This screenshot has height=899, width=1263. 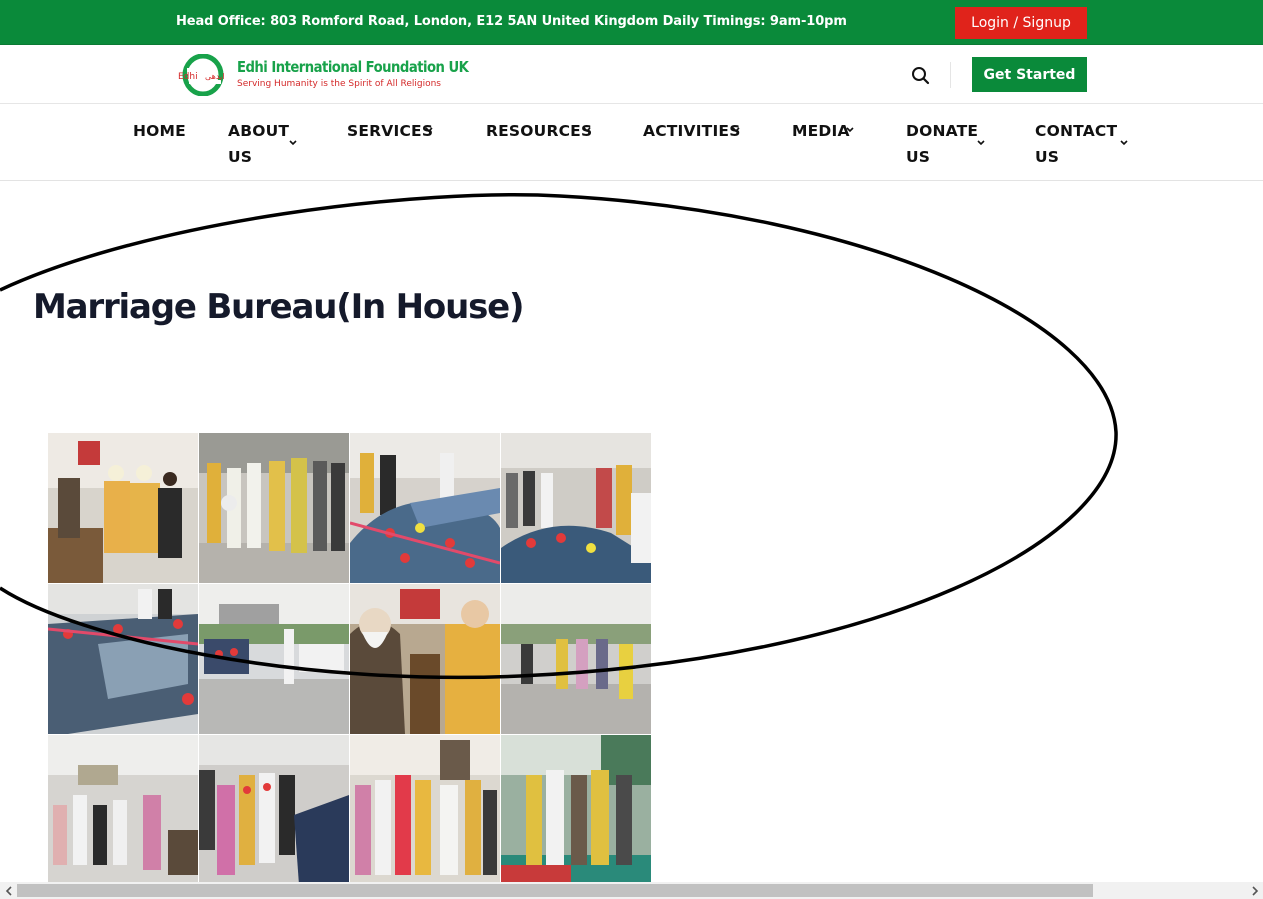 I want to click on nav-item-services: SERVICES, so click(x=390, y=131).